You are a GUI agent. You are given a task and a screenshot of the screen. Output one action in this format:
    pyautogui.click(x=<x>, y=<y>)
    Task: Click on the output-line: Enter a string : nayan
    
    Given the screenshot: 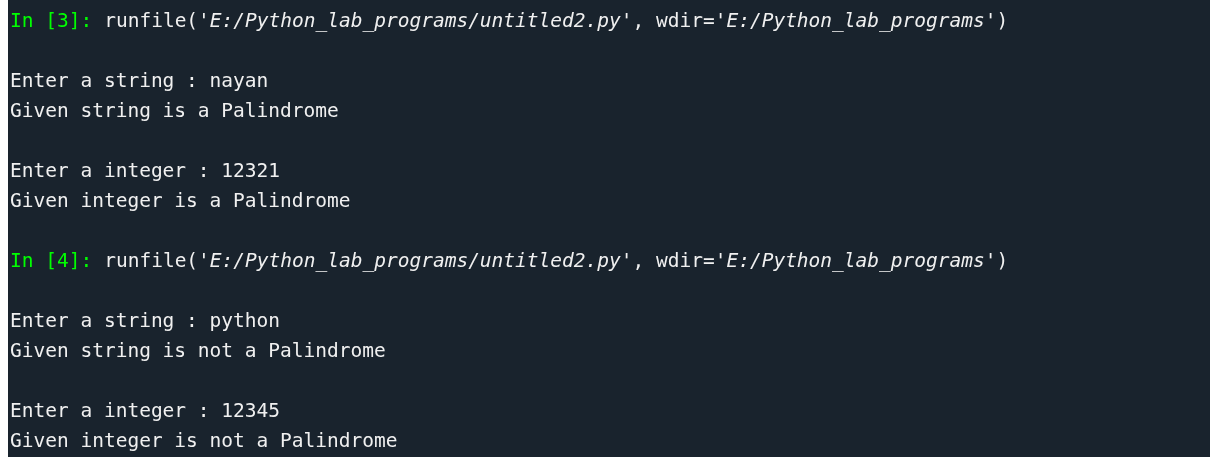 What is the action you would take?
    pyautogui.click(x=139, y=81)
    